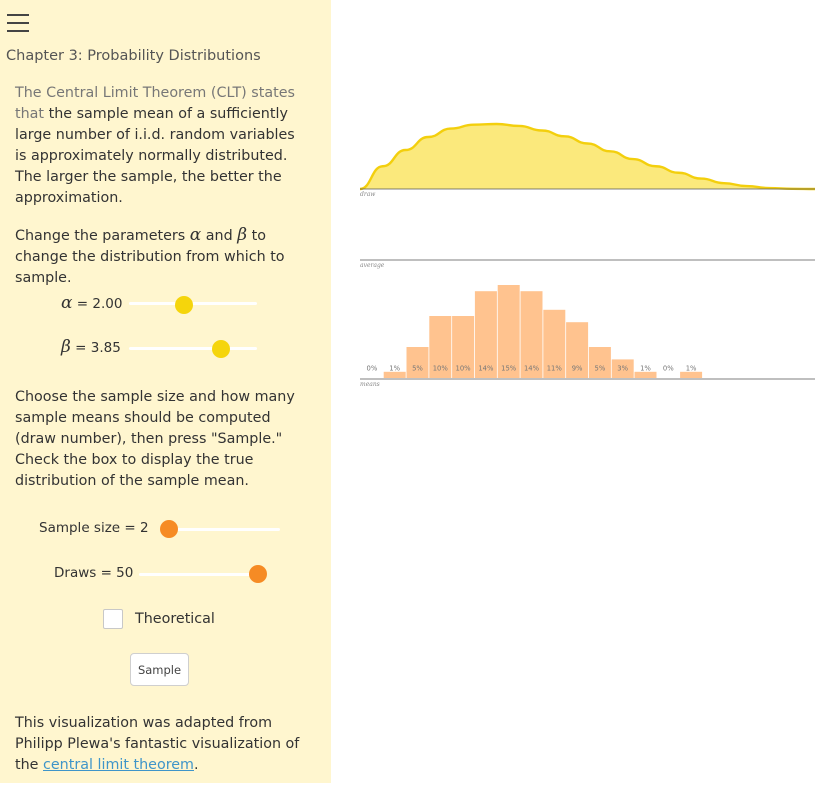 The height and width of the screenshot is (787, 826). Describe the element at coordinates (203, 574) in the screenshot. I see `draws-slider-track` at that location.